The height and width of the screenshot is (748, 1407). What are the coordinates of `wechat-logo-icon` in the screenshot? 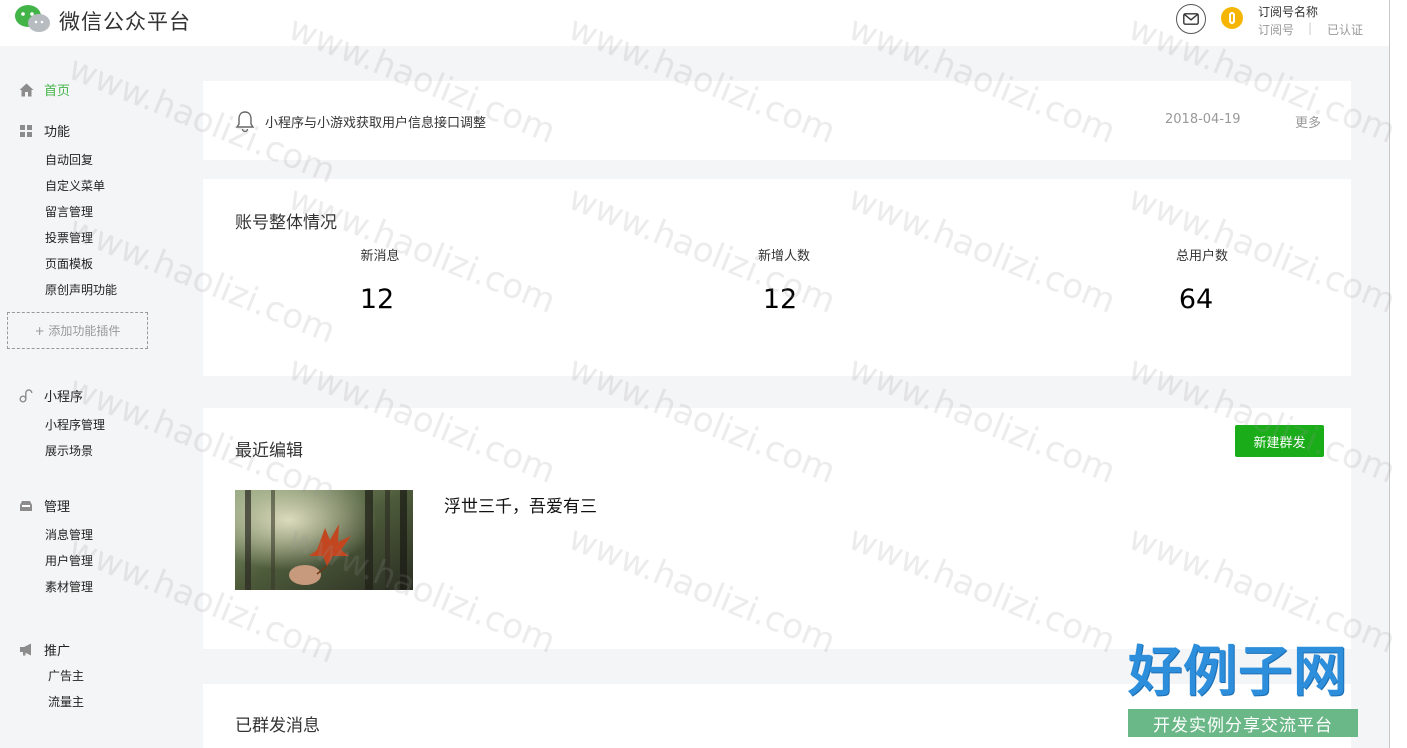 It's located at (32, 18).